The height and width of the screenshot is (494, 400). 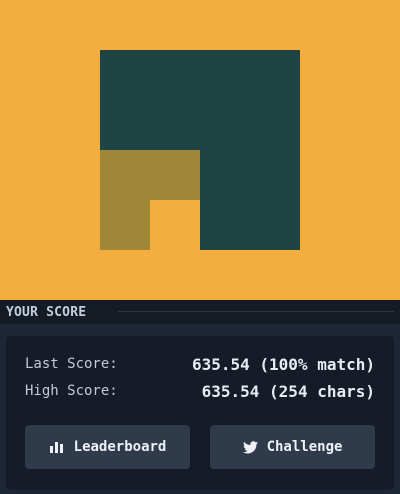 What do you see at coordinates (46, 312) in the screenshot?
I see `score-section-title: YOUR SCORE` at bounding box center [46, 312].